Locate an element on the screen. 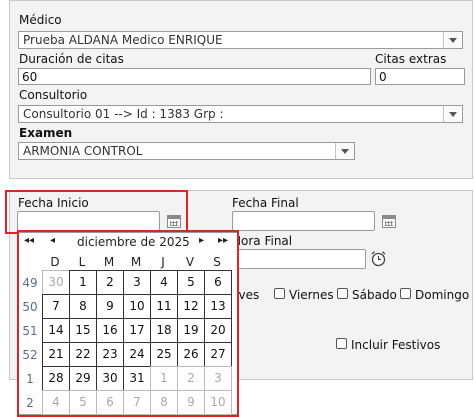  examen-label: Examen is located at coordinates (46, 133).